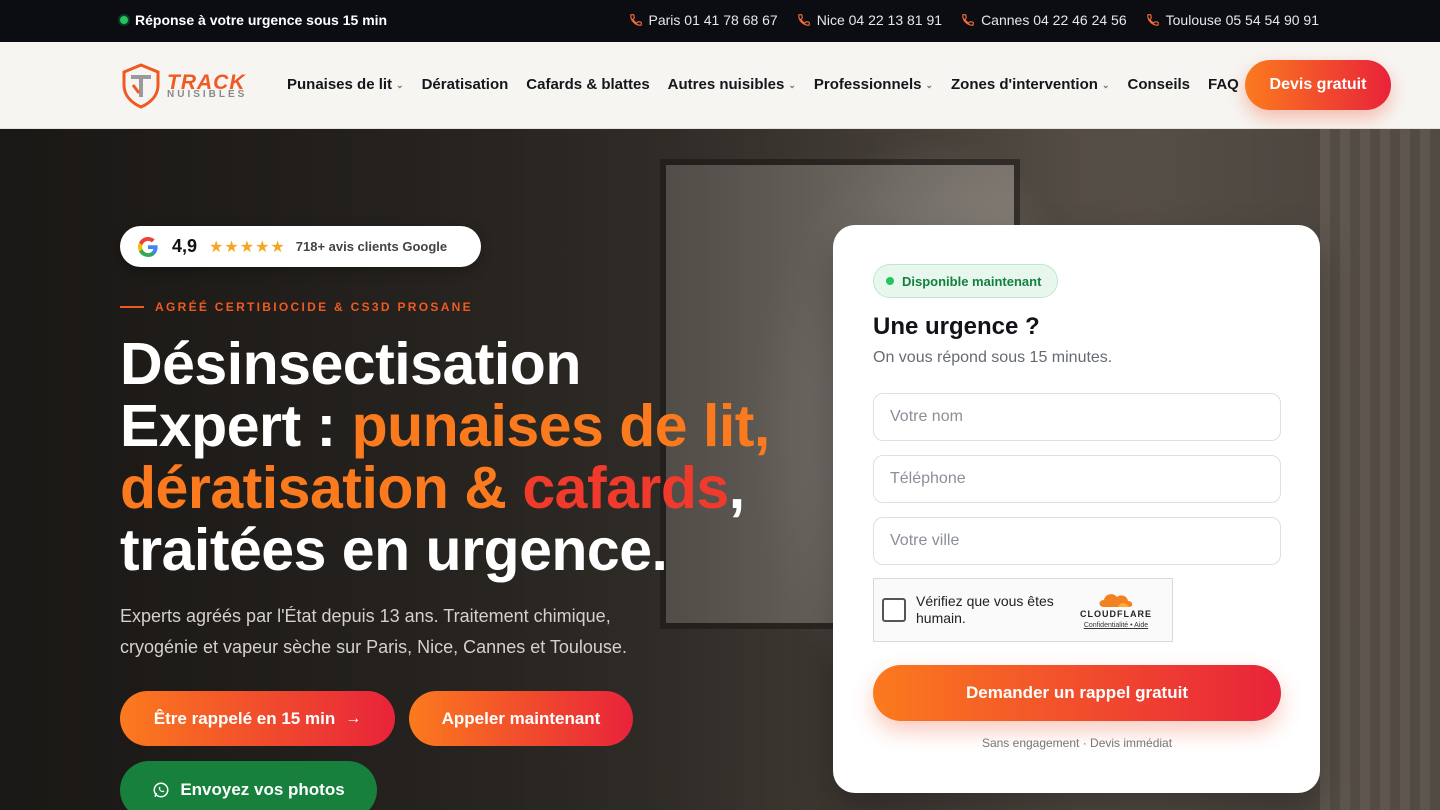 This screenshot has height=810, width=1440. What do you see at coordinates (314, 307) in the screenshot?
I see `tagline-text: AGRÉÉ CERTIBIOCIDE & CS3D PROSANE` at bounding box center [314, 307].